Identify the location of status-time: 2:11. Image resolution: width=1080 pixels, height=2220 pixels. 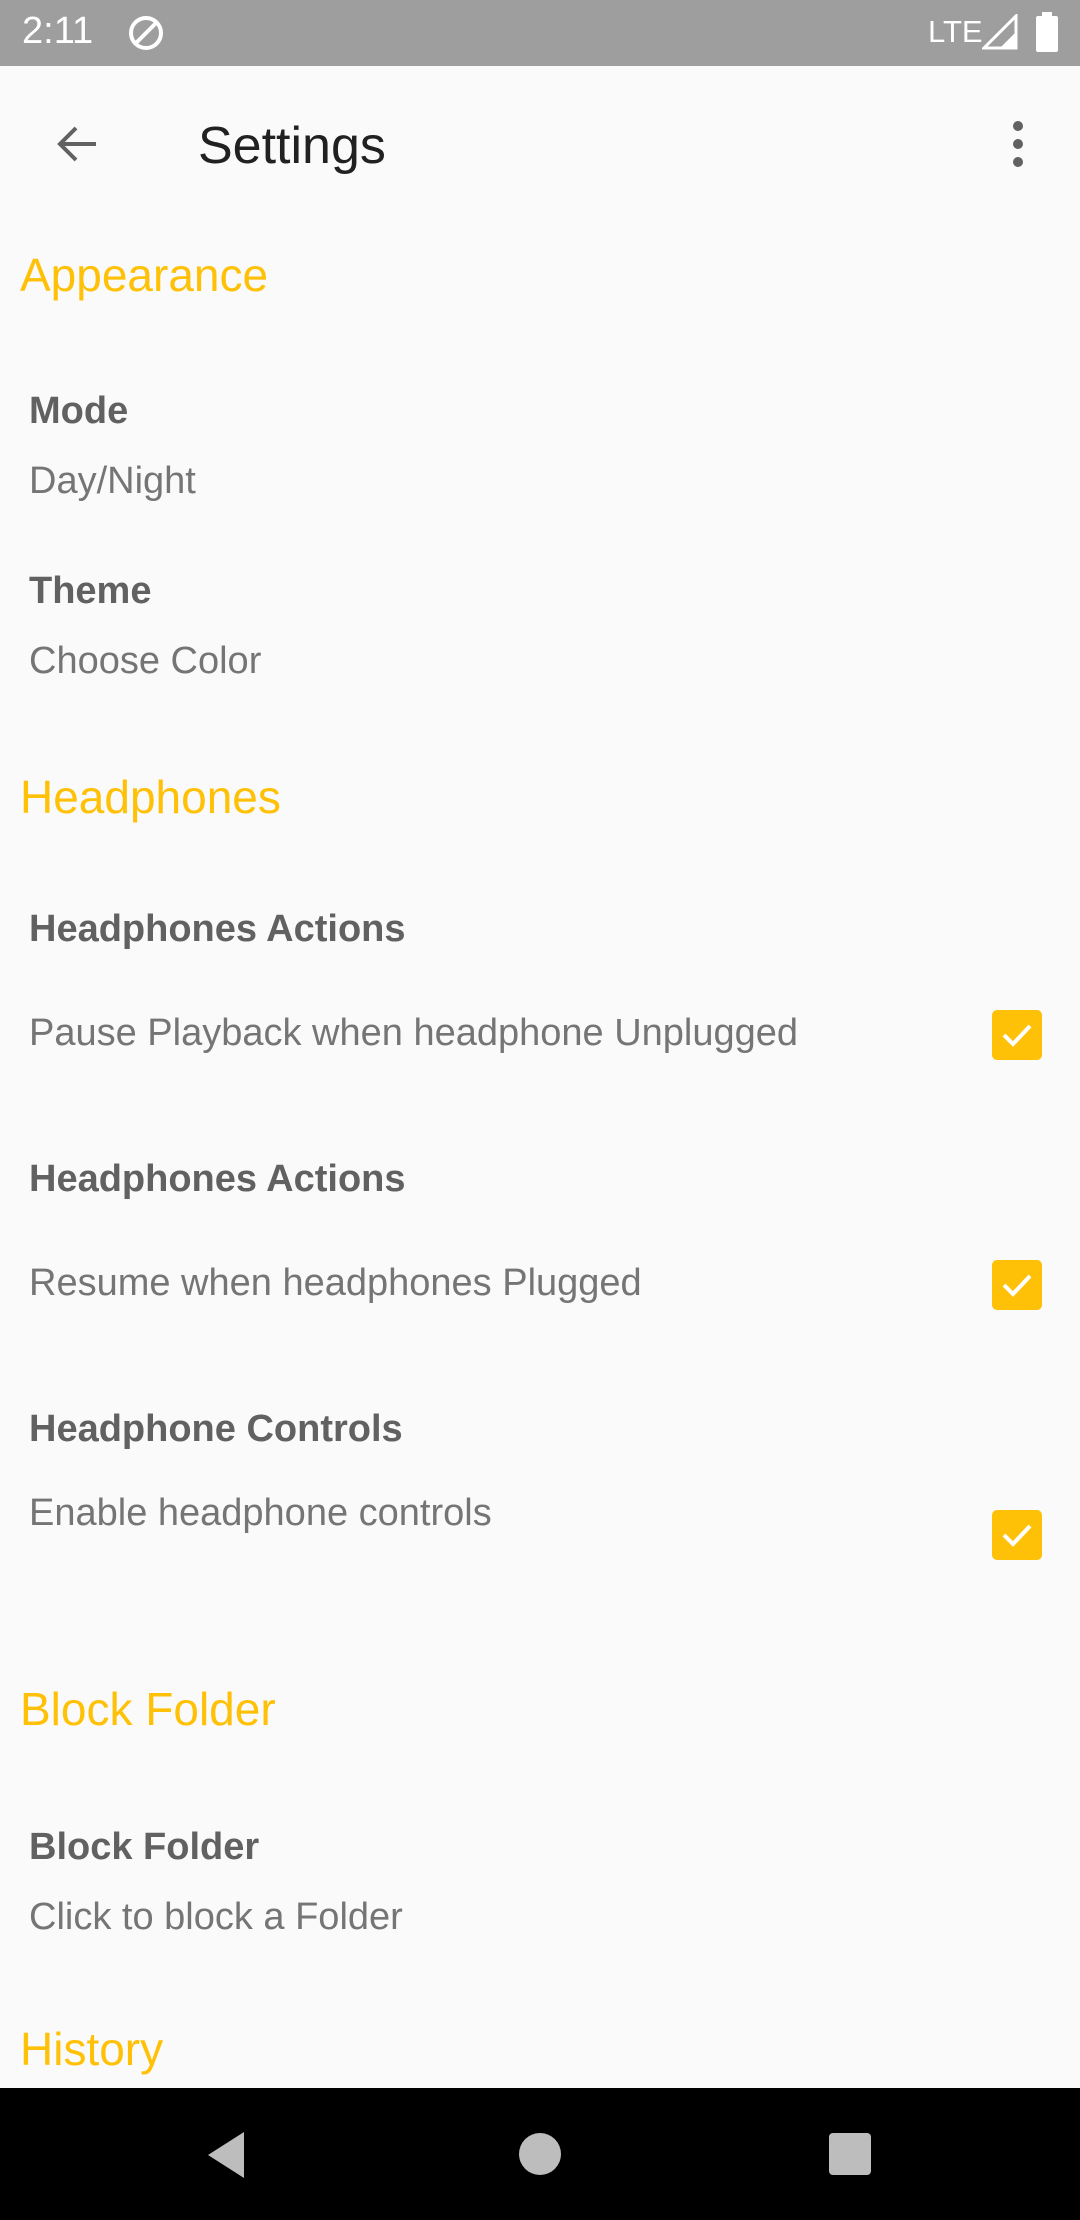
(58, 31).